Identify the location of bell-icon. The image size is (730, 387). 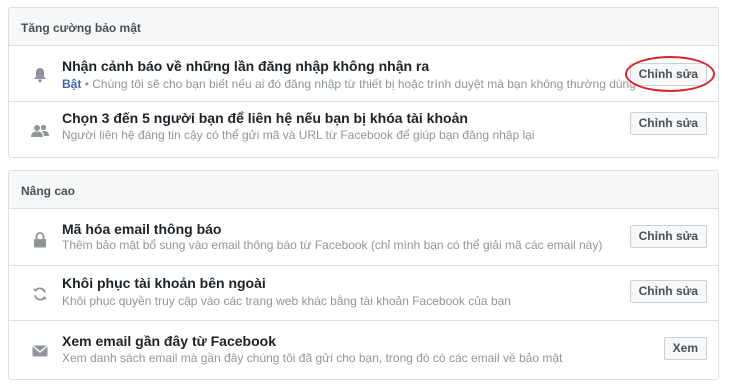
(40, 75).